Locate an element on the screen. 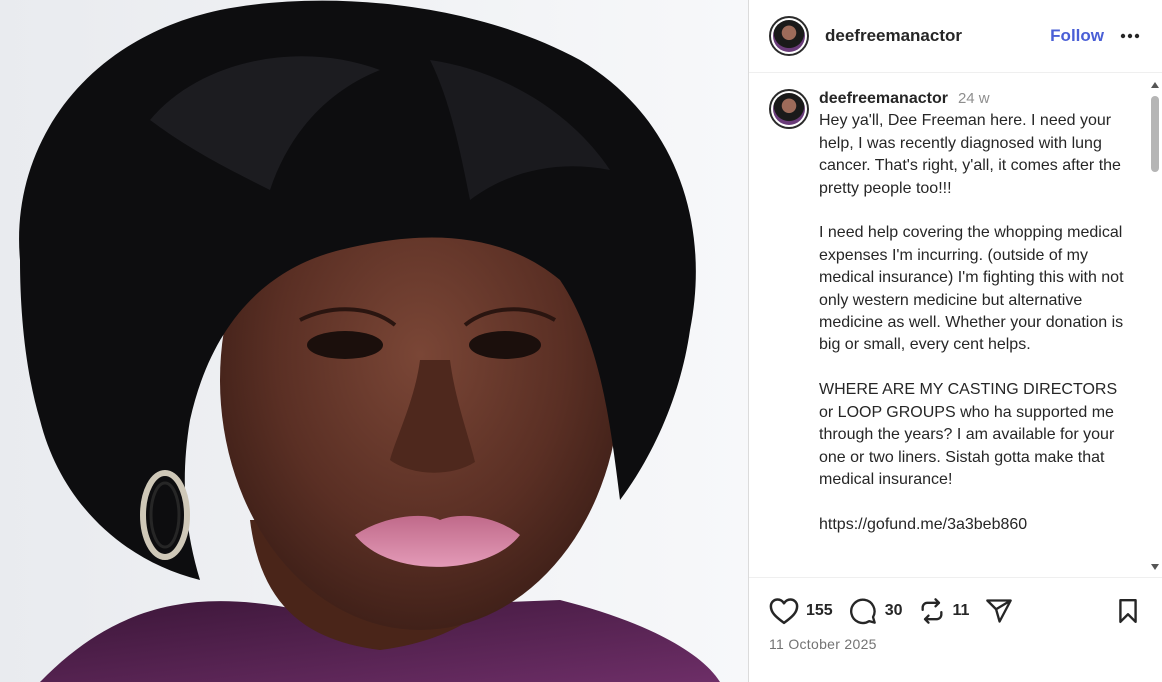 Image resolution: width=1162 pixels, height=682 pixels. comment-icon is located at coordinates (863, 611).